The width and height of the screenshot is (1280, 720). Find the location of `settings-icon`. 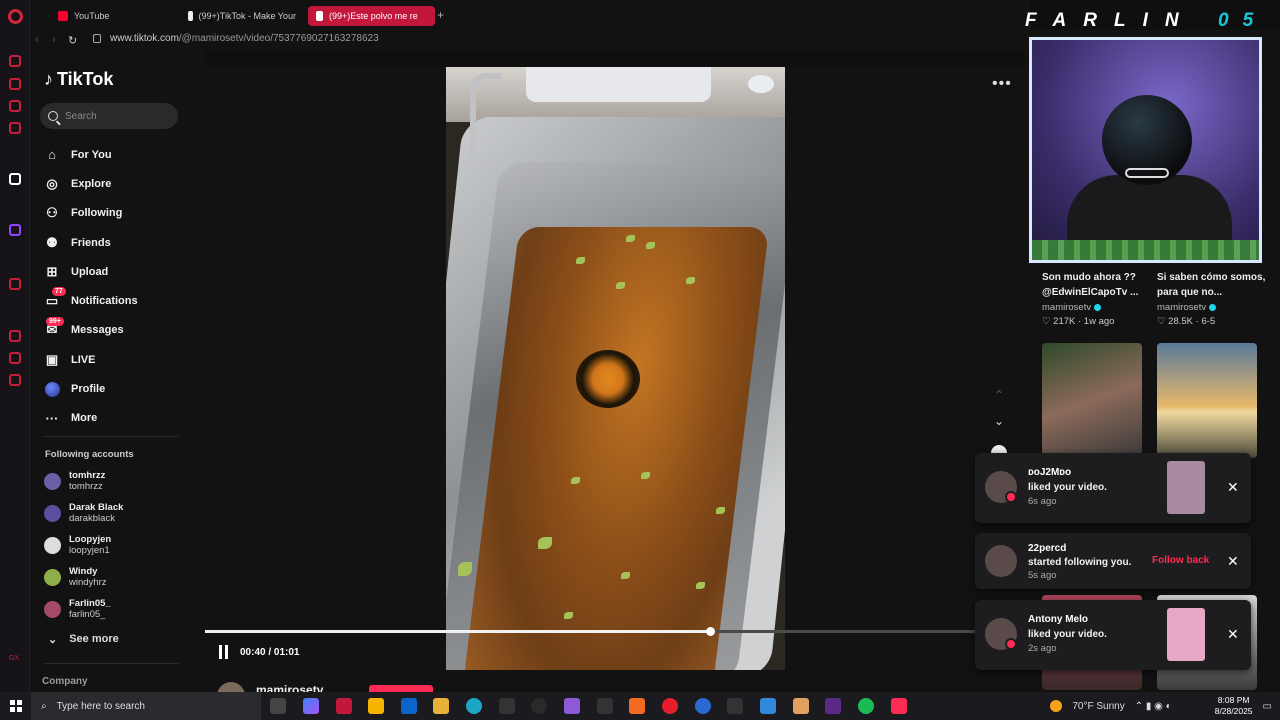

settings-icon is located at coordinates (15, 380).